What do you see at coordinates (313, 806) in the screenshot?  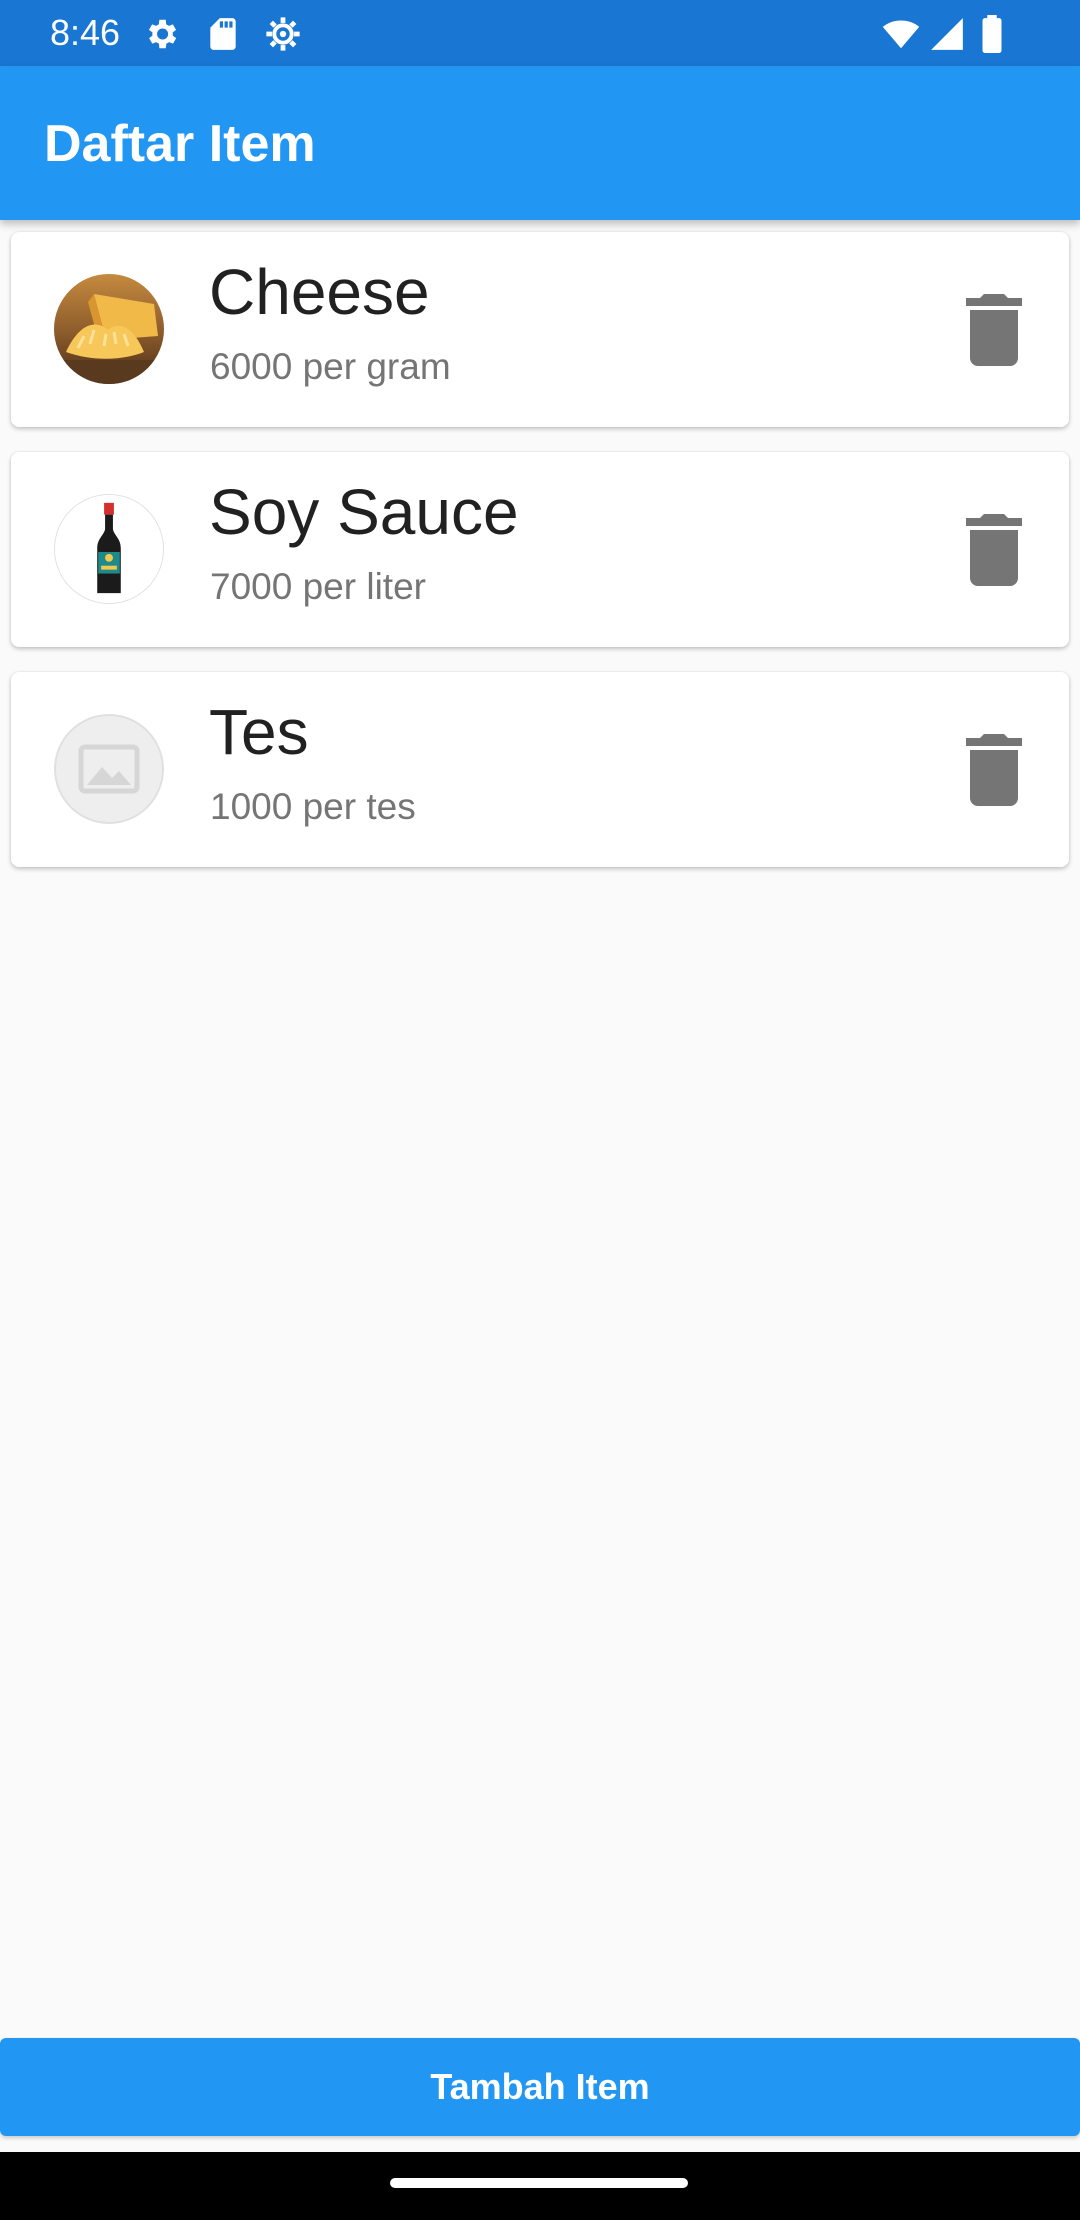 I see `item-price: 1000 per tes` at bounding box center [313, 806].